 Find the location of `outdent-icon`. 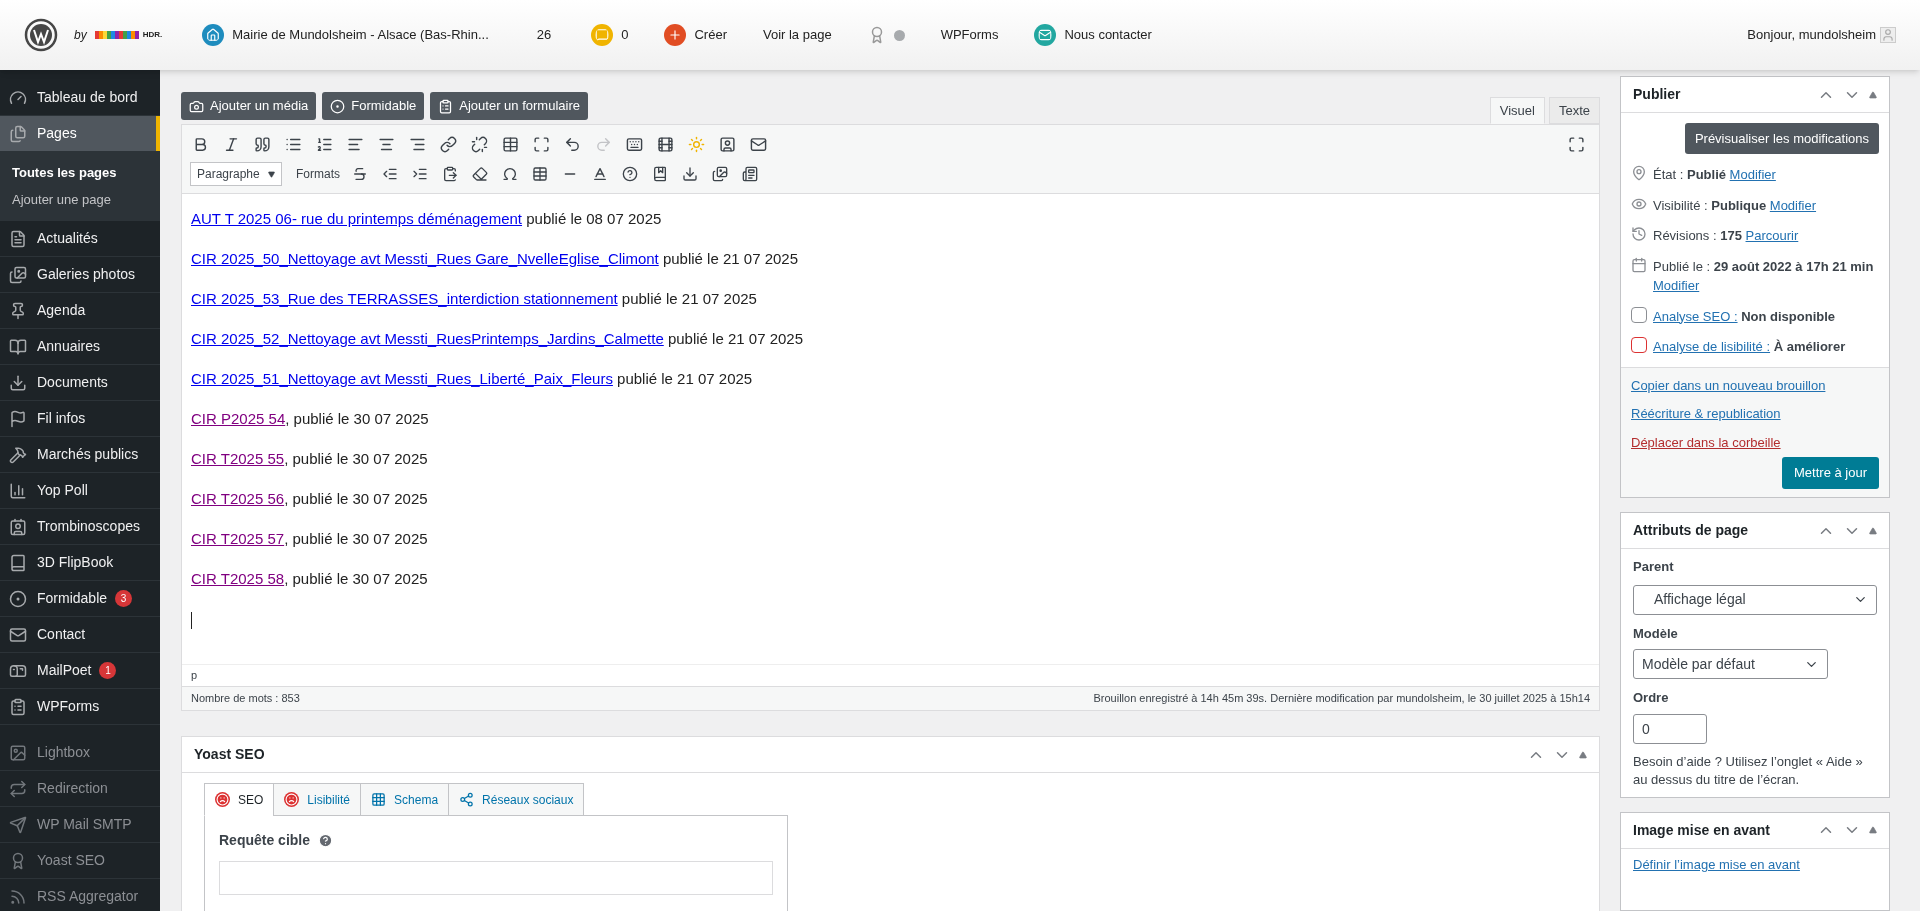

outdent-icon is located at coordinates (390, 174).